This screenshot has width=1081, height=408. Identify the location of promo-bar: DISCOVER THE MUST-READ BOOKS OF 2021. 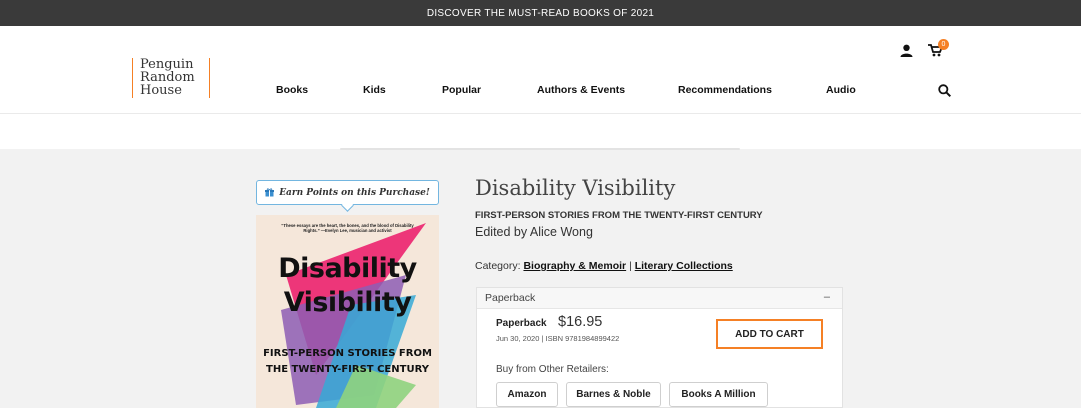
(540, 13).